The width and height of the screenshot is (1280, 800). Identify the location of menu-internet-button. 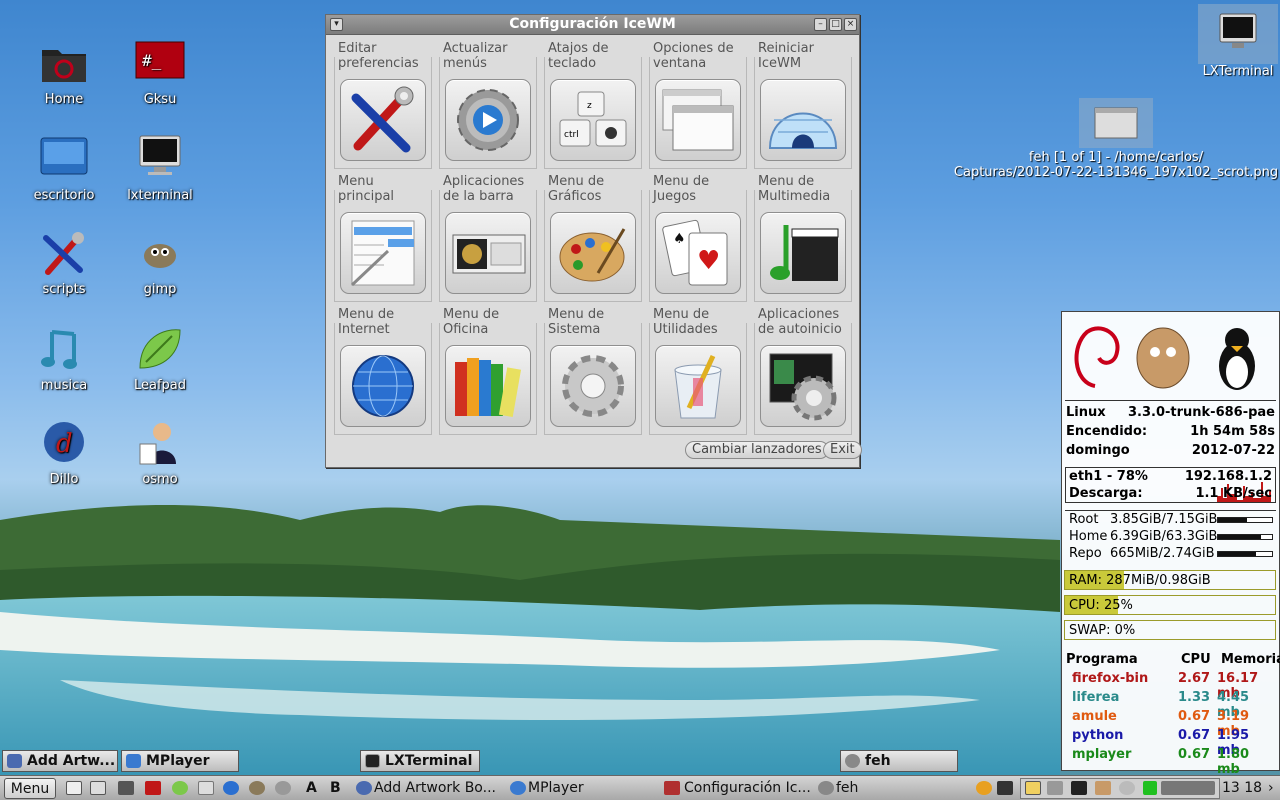
(383, 386).